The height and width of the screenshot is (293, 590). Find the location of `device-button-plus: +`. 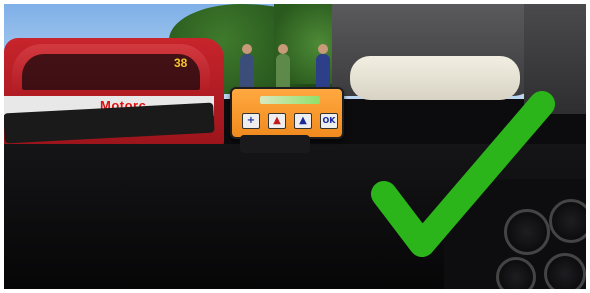

device-button-plus: + is located at coordinates (251, 121).